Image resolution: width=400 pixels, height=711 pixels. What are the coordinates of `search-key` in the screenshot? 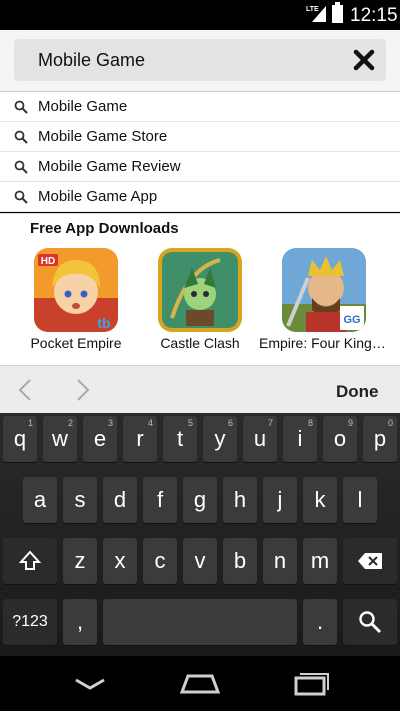 It's located at (370, 622).